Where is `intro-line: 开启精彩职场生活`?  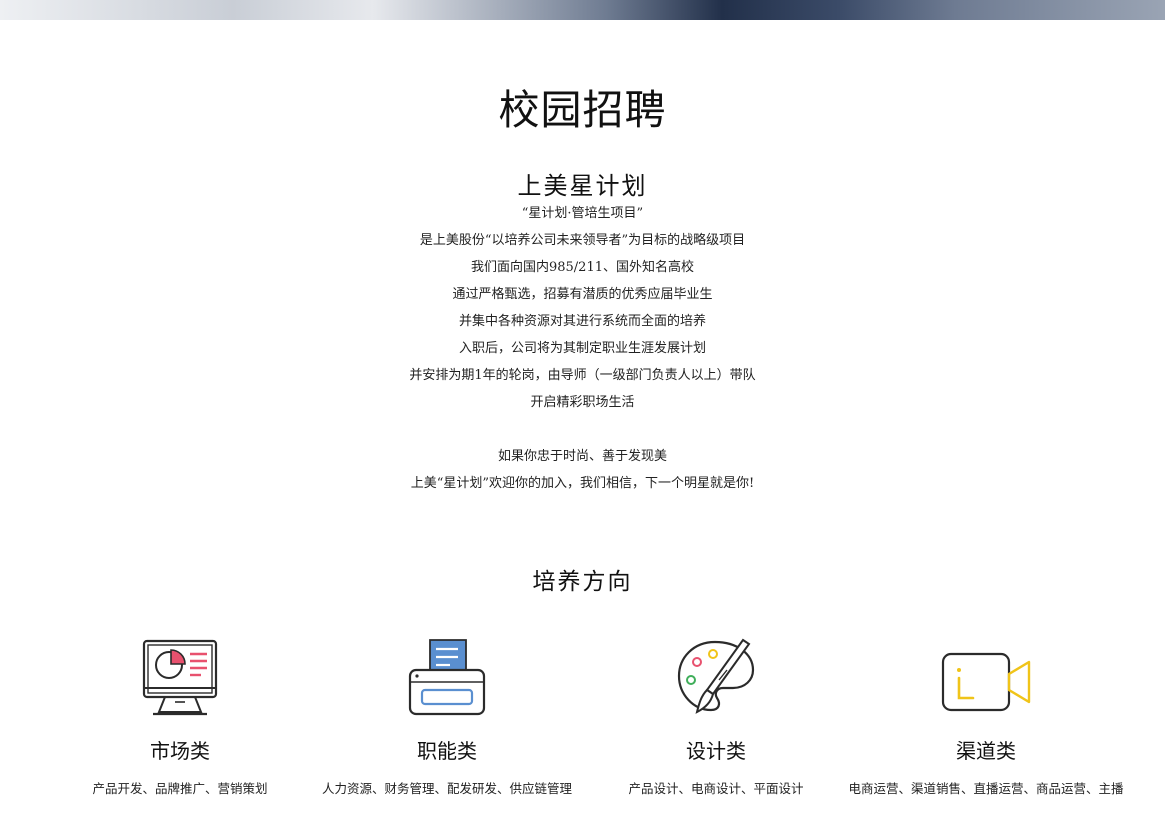 intro-line: 开启精彩职场生活 is located at coordinates (582, 402).